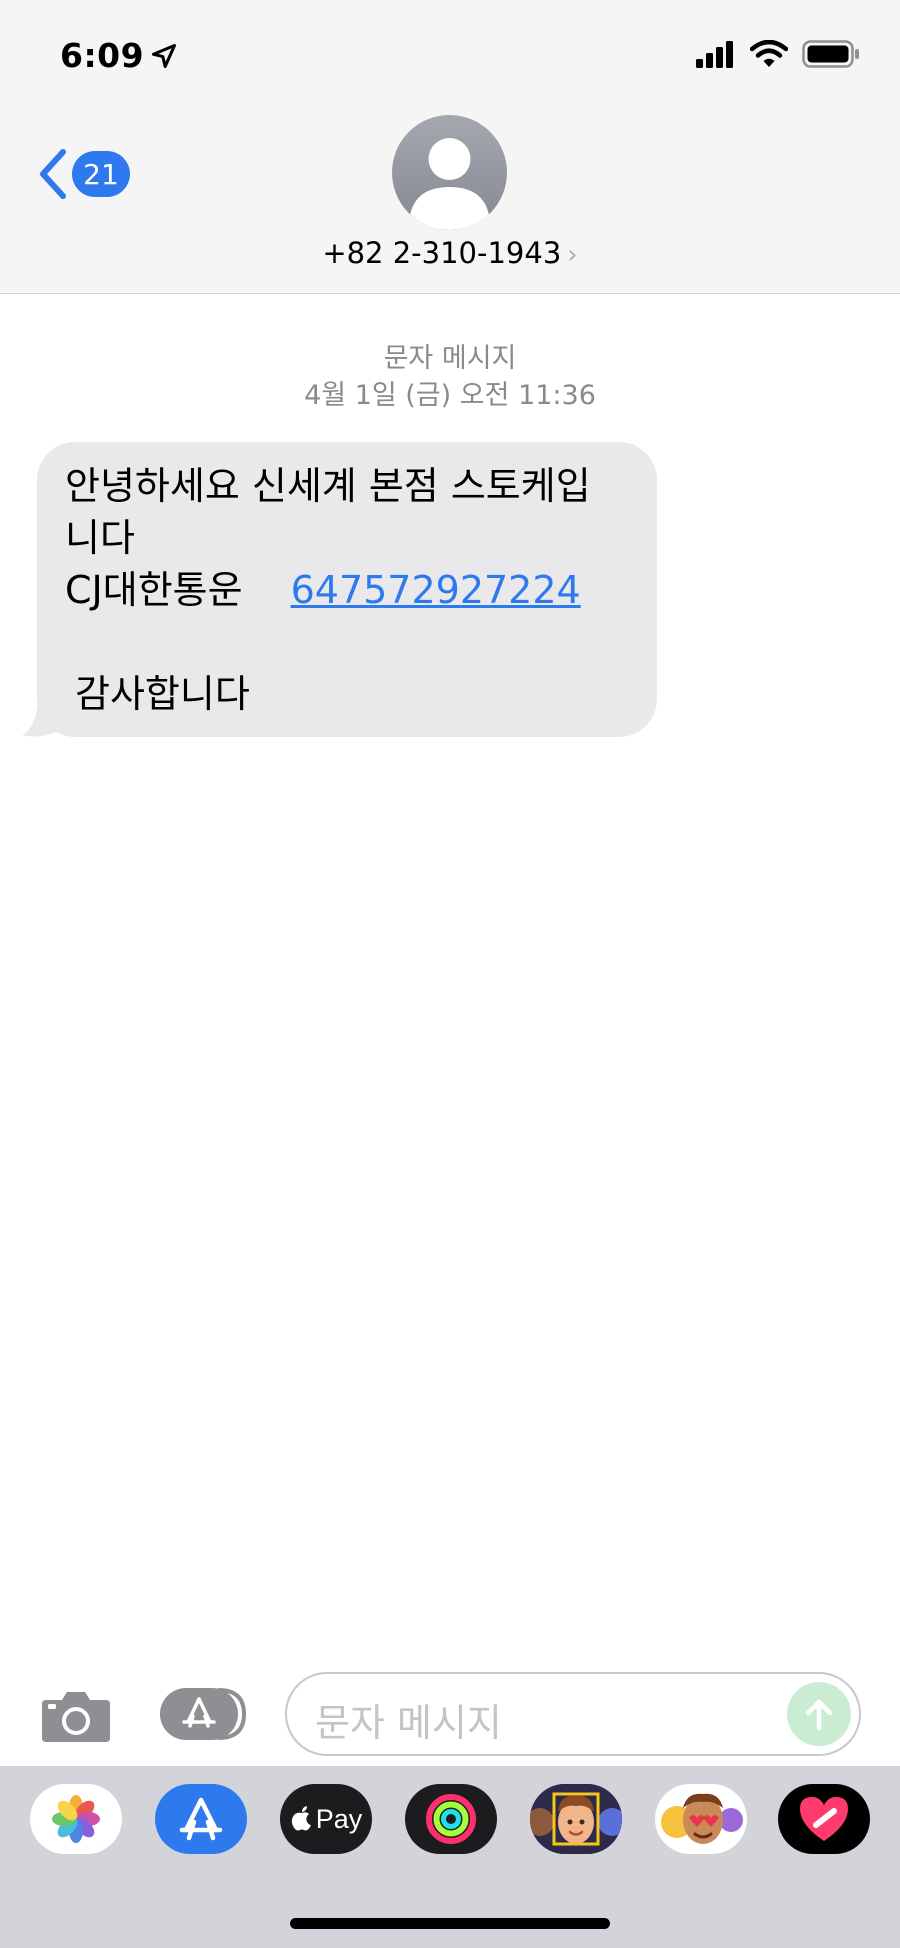 This screenshot has width=900, height=1948. I want to click on chevron-right-icon: ›, so click(572, 255).